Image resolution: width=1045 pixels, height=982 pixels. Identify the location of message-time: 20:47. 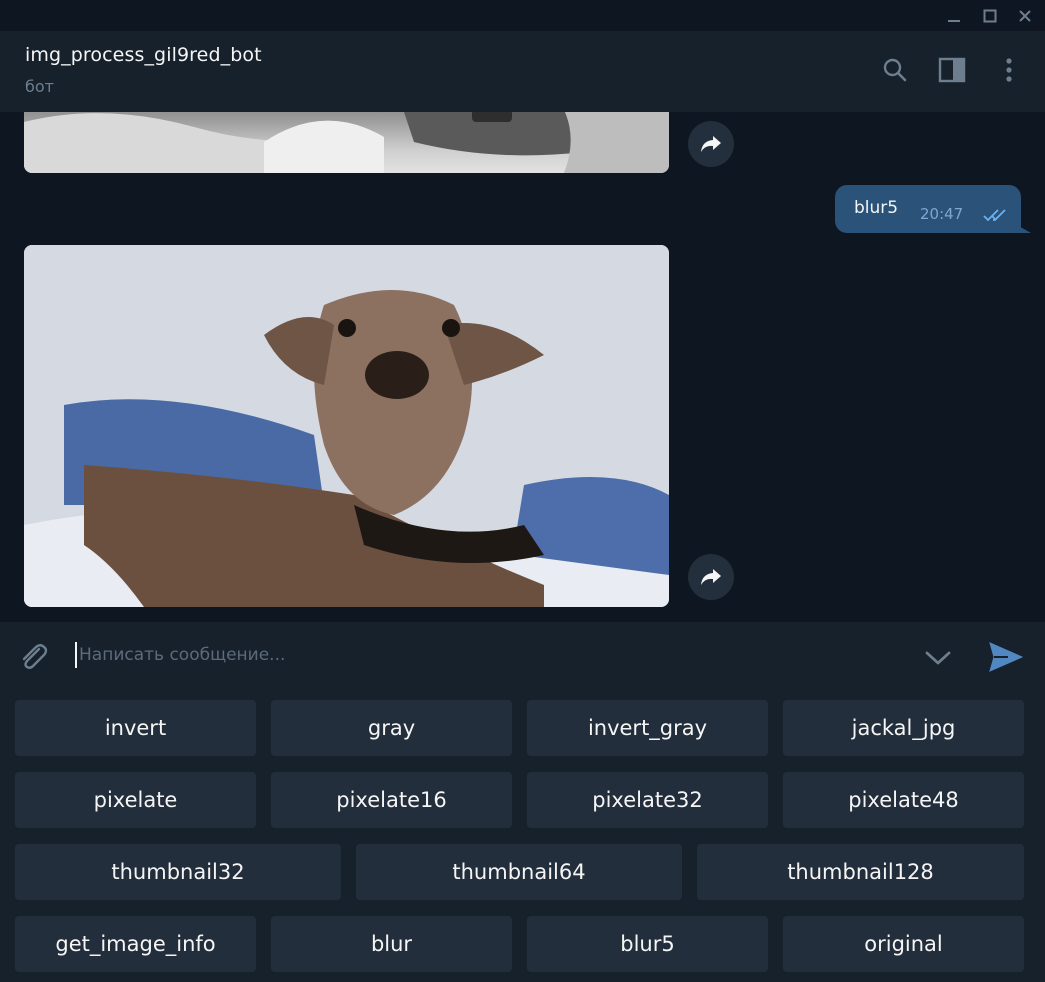
(942, 214).